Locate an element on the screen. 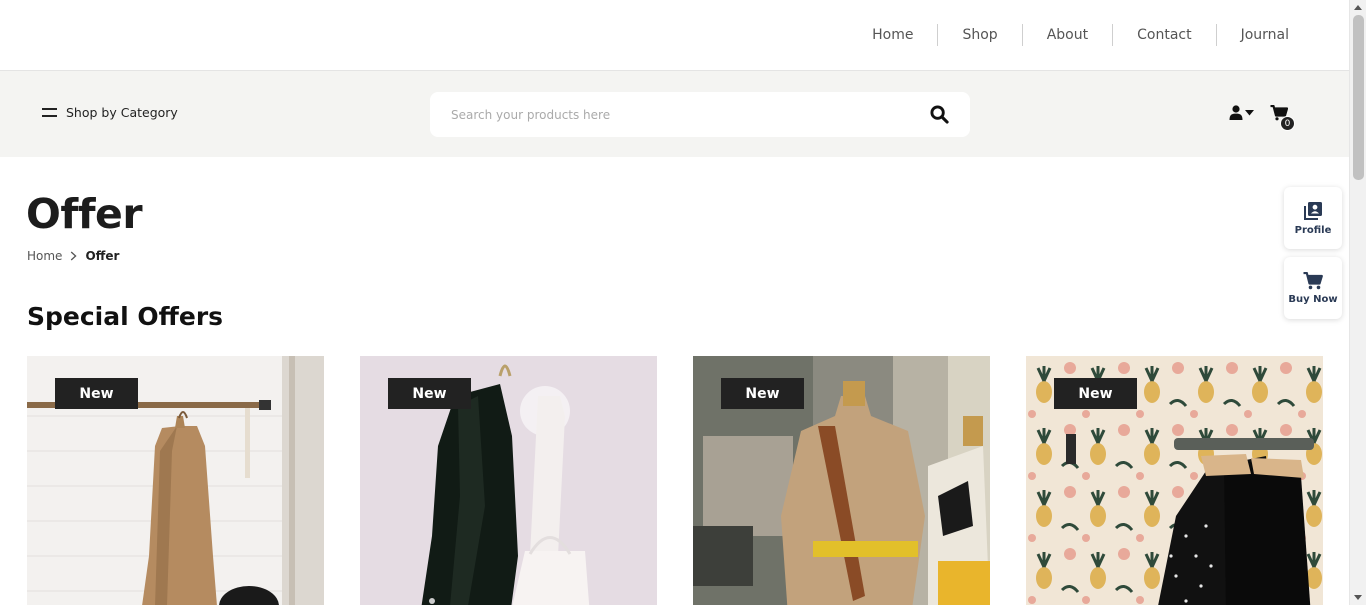 This screenshot has width=1366, height=605. nav-shop: Shop is located at coordinates (979, 35).